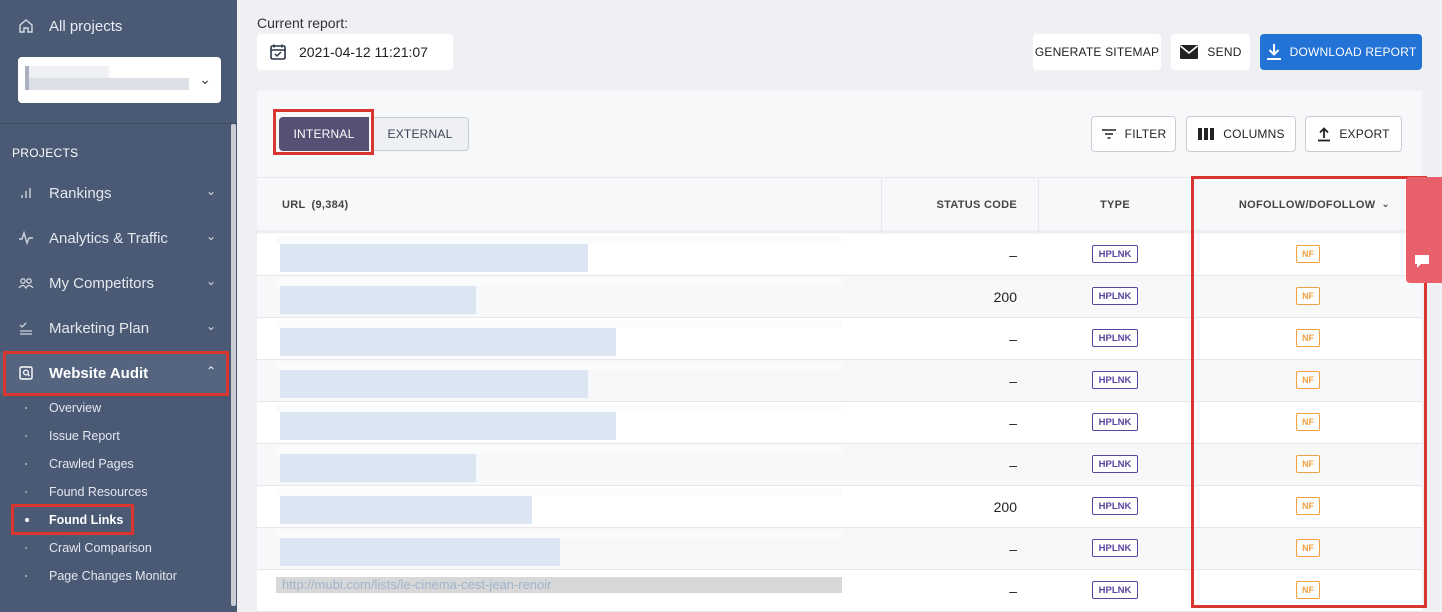 This screenshot has height=612, width=1442. What do you see at coordinates (26, 284) in the screenshot?
I see `users-icon` at bounding box center [26, 284].